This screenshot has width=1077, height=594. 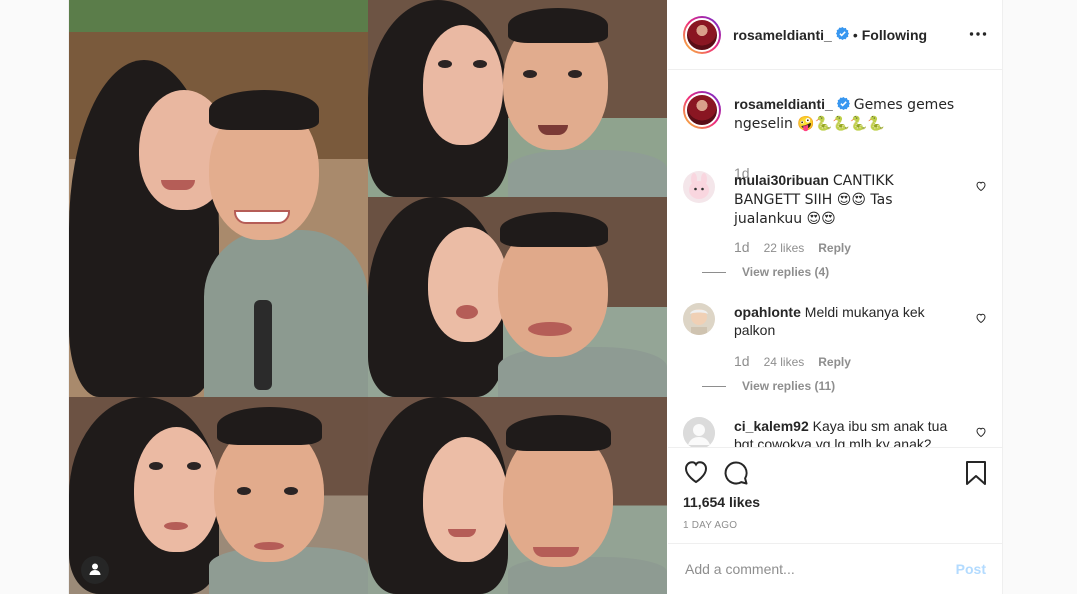 I want to click on comment-likes: 22 likes, so click(x=784, y=248).